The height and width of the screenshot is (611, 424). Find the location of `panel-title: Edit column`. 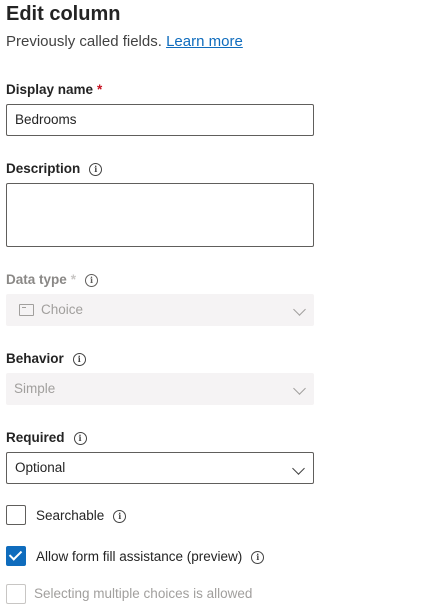

panel-title: Edit column is located at coordinates (63, 14).